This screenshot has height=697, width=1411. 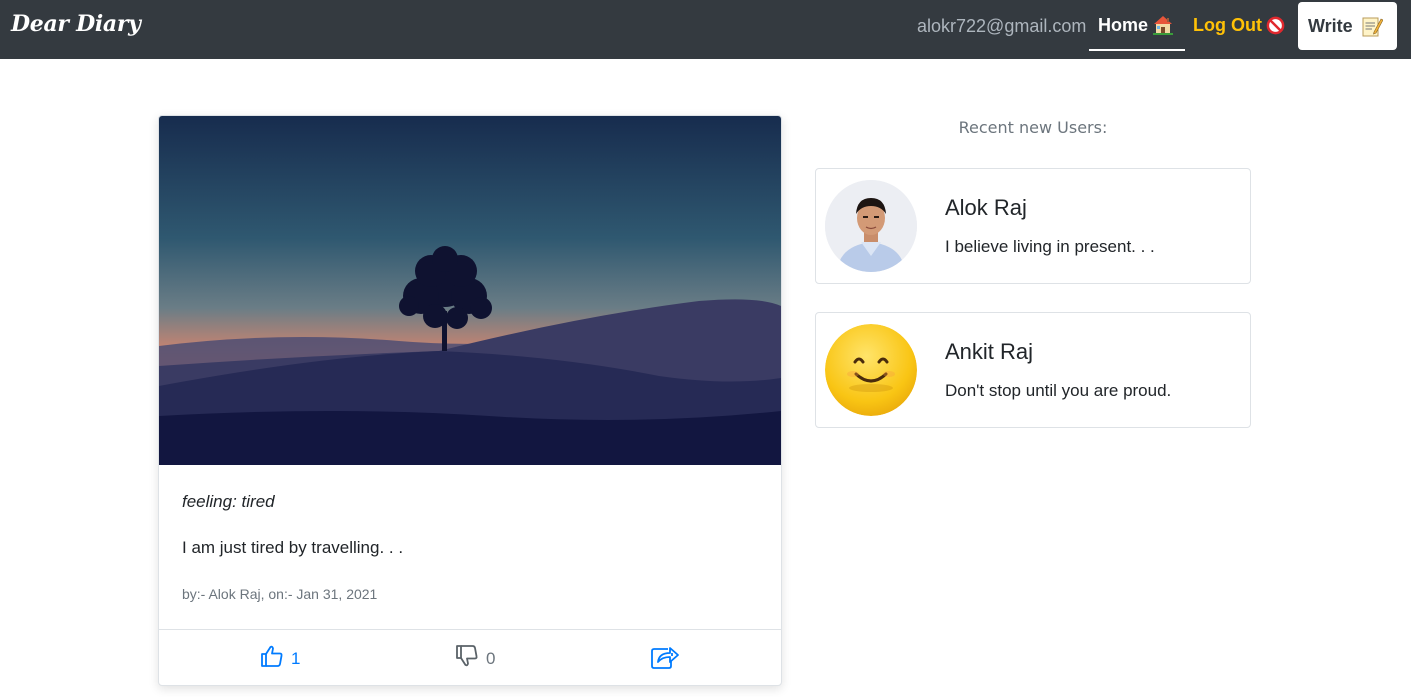 What do you see at coordinates (491, 658) in the screenshot?
I see `dislike-count: 0` at bounding box center [491, 658].